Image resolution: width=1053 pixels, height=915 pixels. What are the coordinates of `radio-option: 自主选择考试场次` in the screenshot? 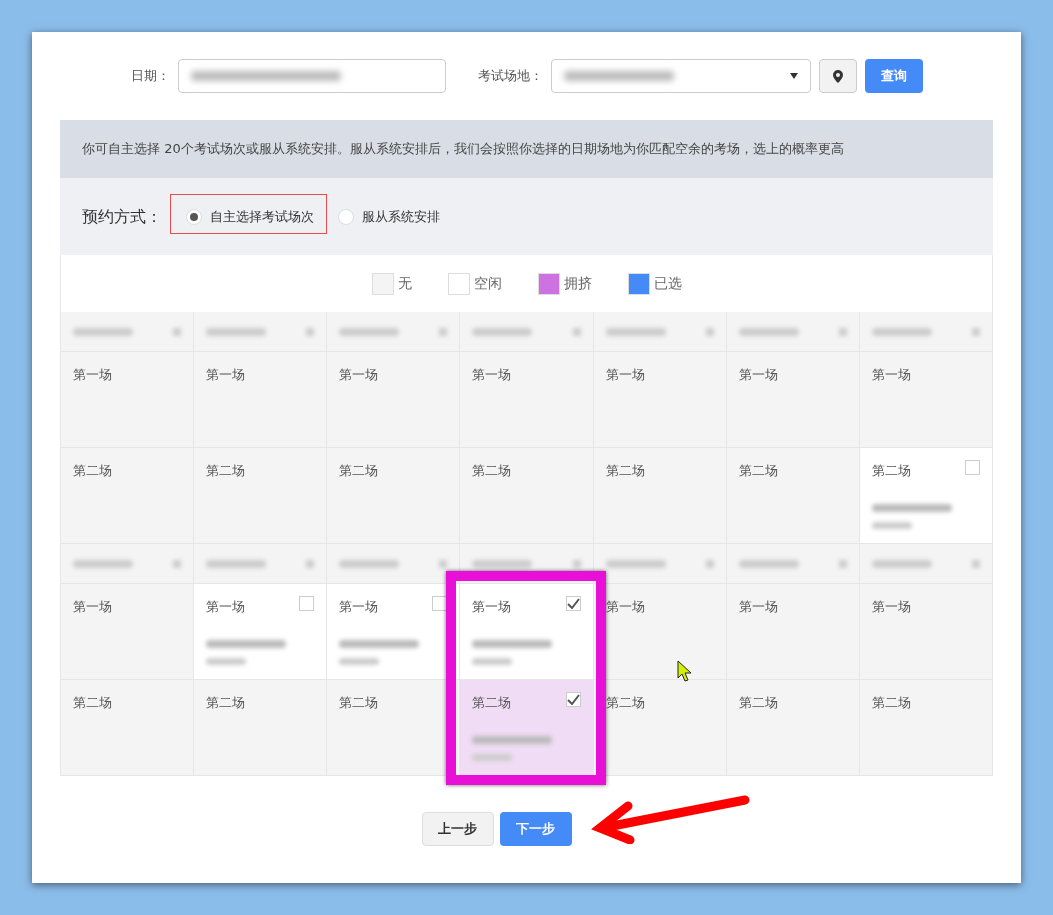 It's located at (250, 216).